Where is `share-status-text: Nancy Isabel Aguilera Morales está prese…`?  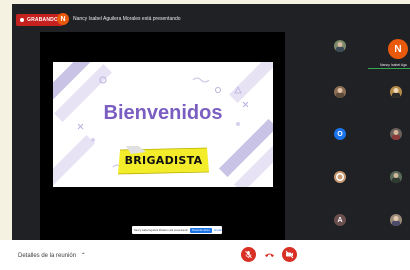
share-status-text: Nancy Isabel Aguilera Morales está prese… is located at coordinates (161, 230).